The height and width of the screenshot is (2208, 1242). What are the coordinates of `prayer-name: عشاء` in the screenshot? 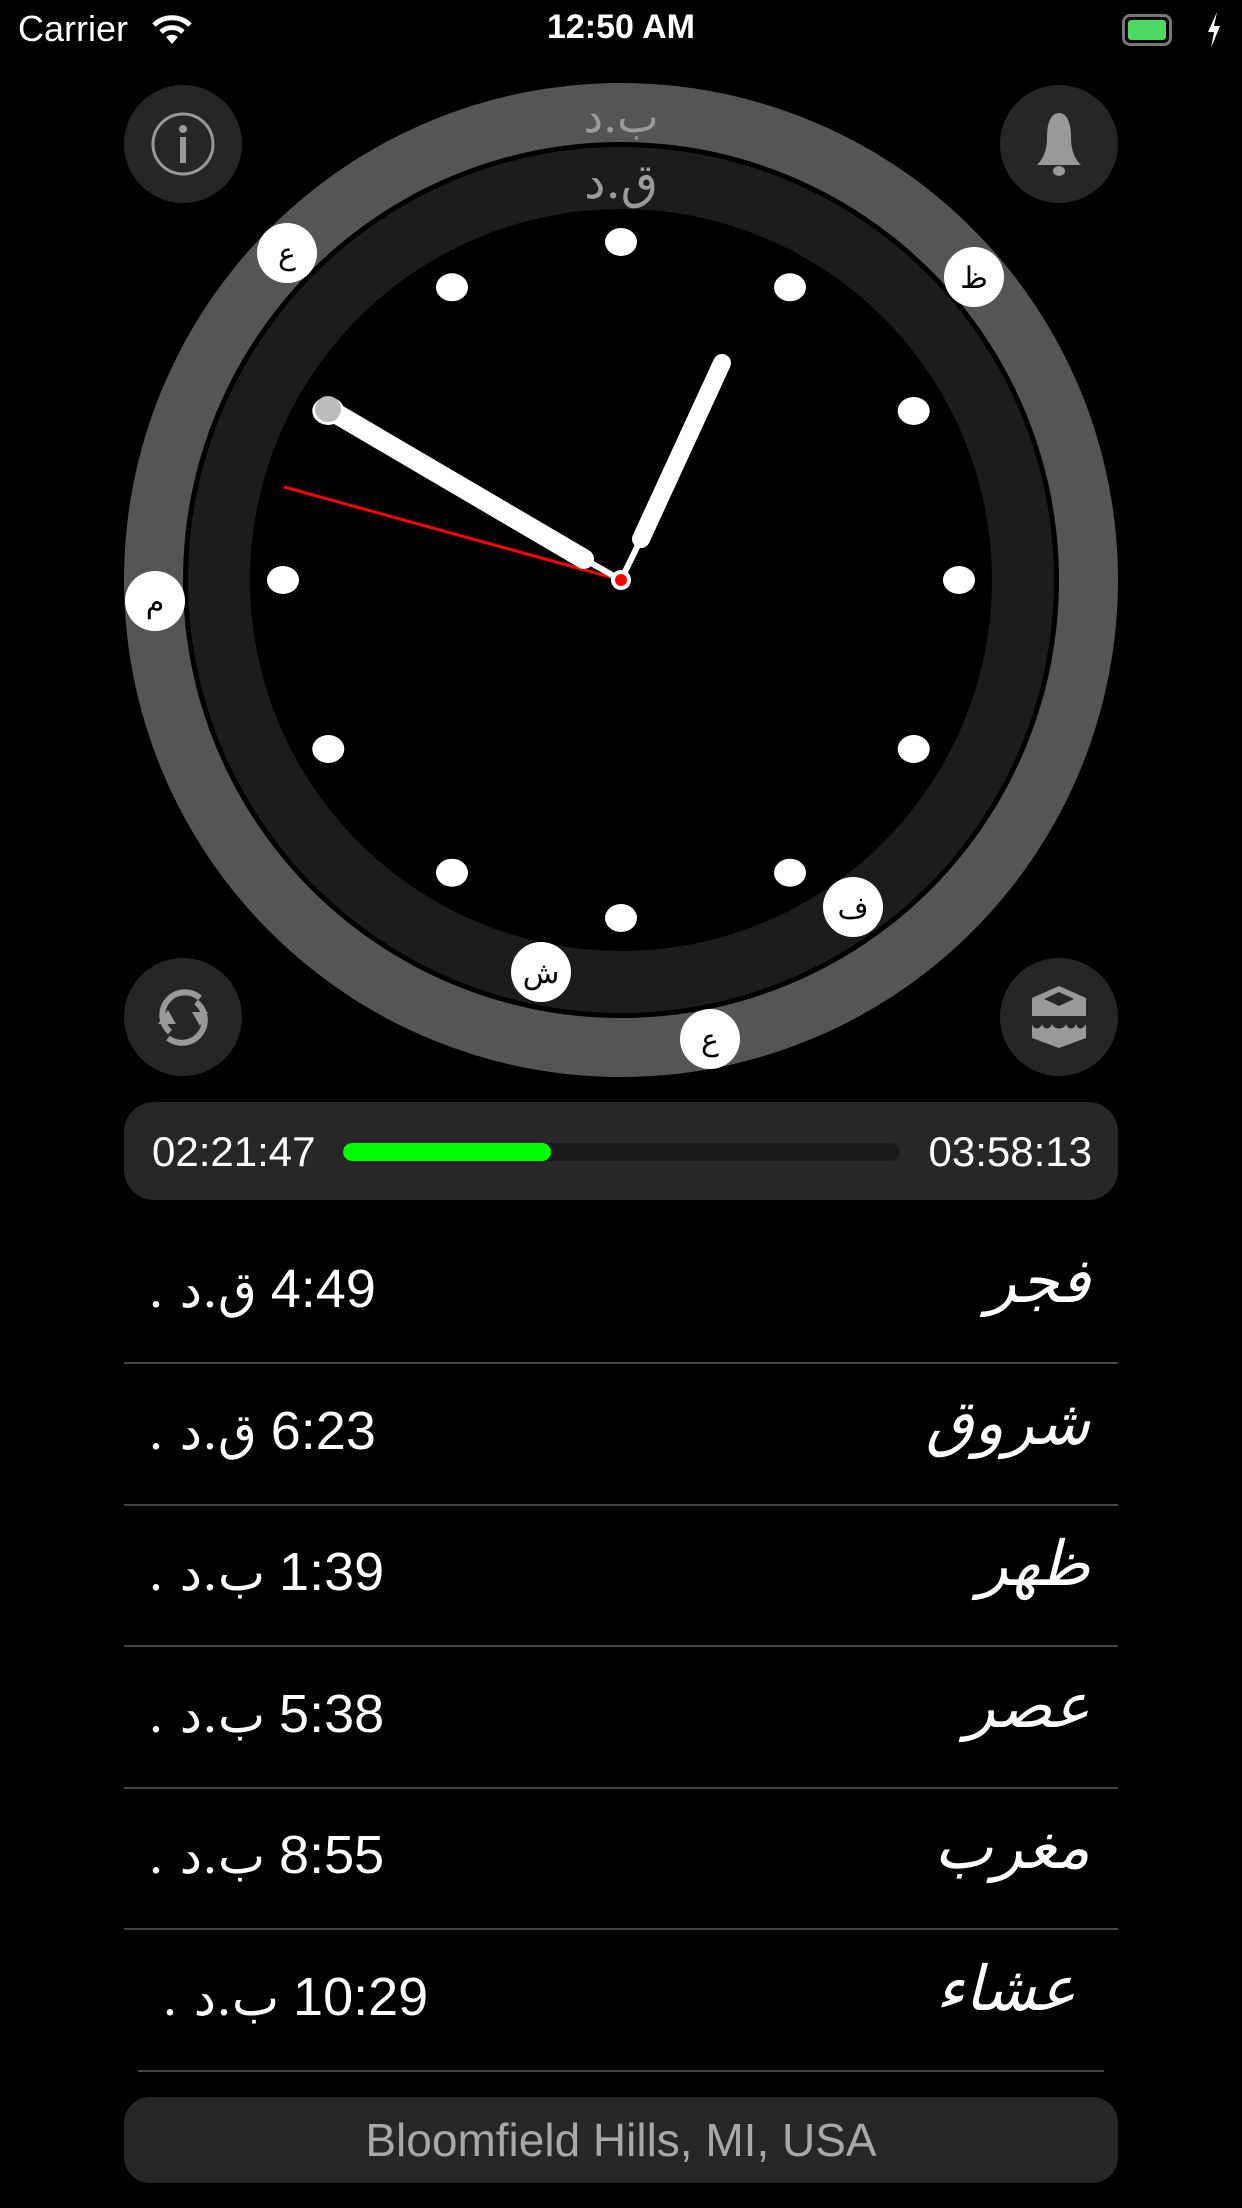 It's located at (1005, 1988).